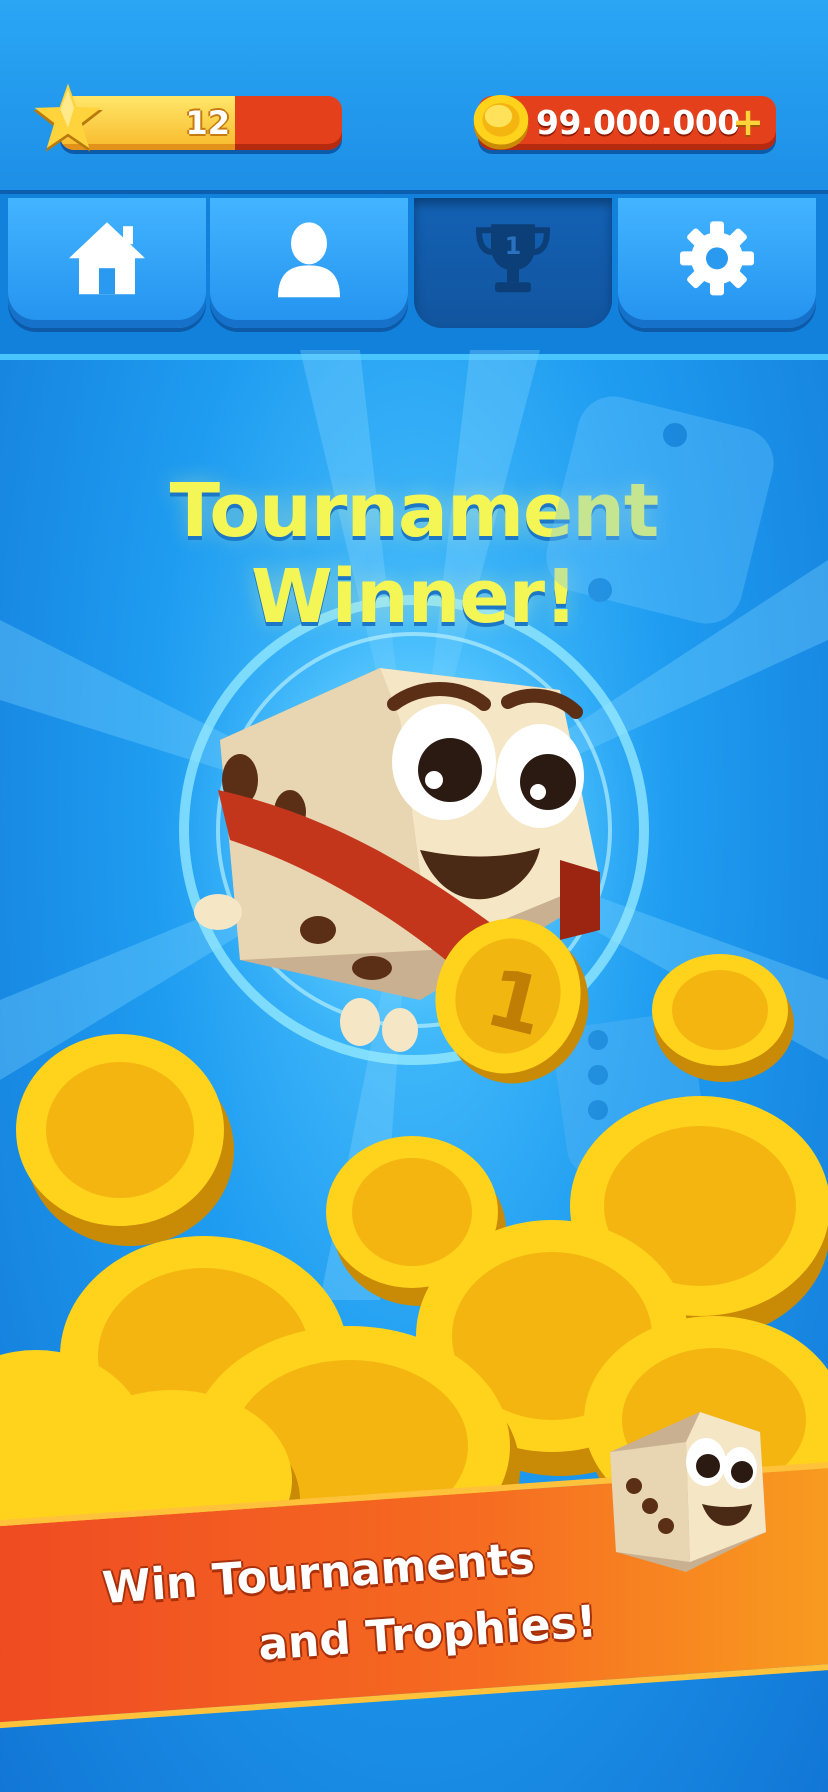 The image size is (828, 1792). I want to click on tab-bar: 1, so click(414, 275).